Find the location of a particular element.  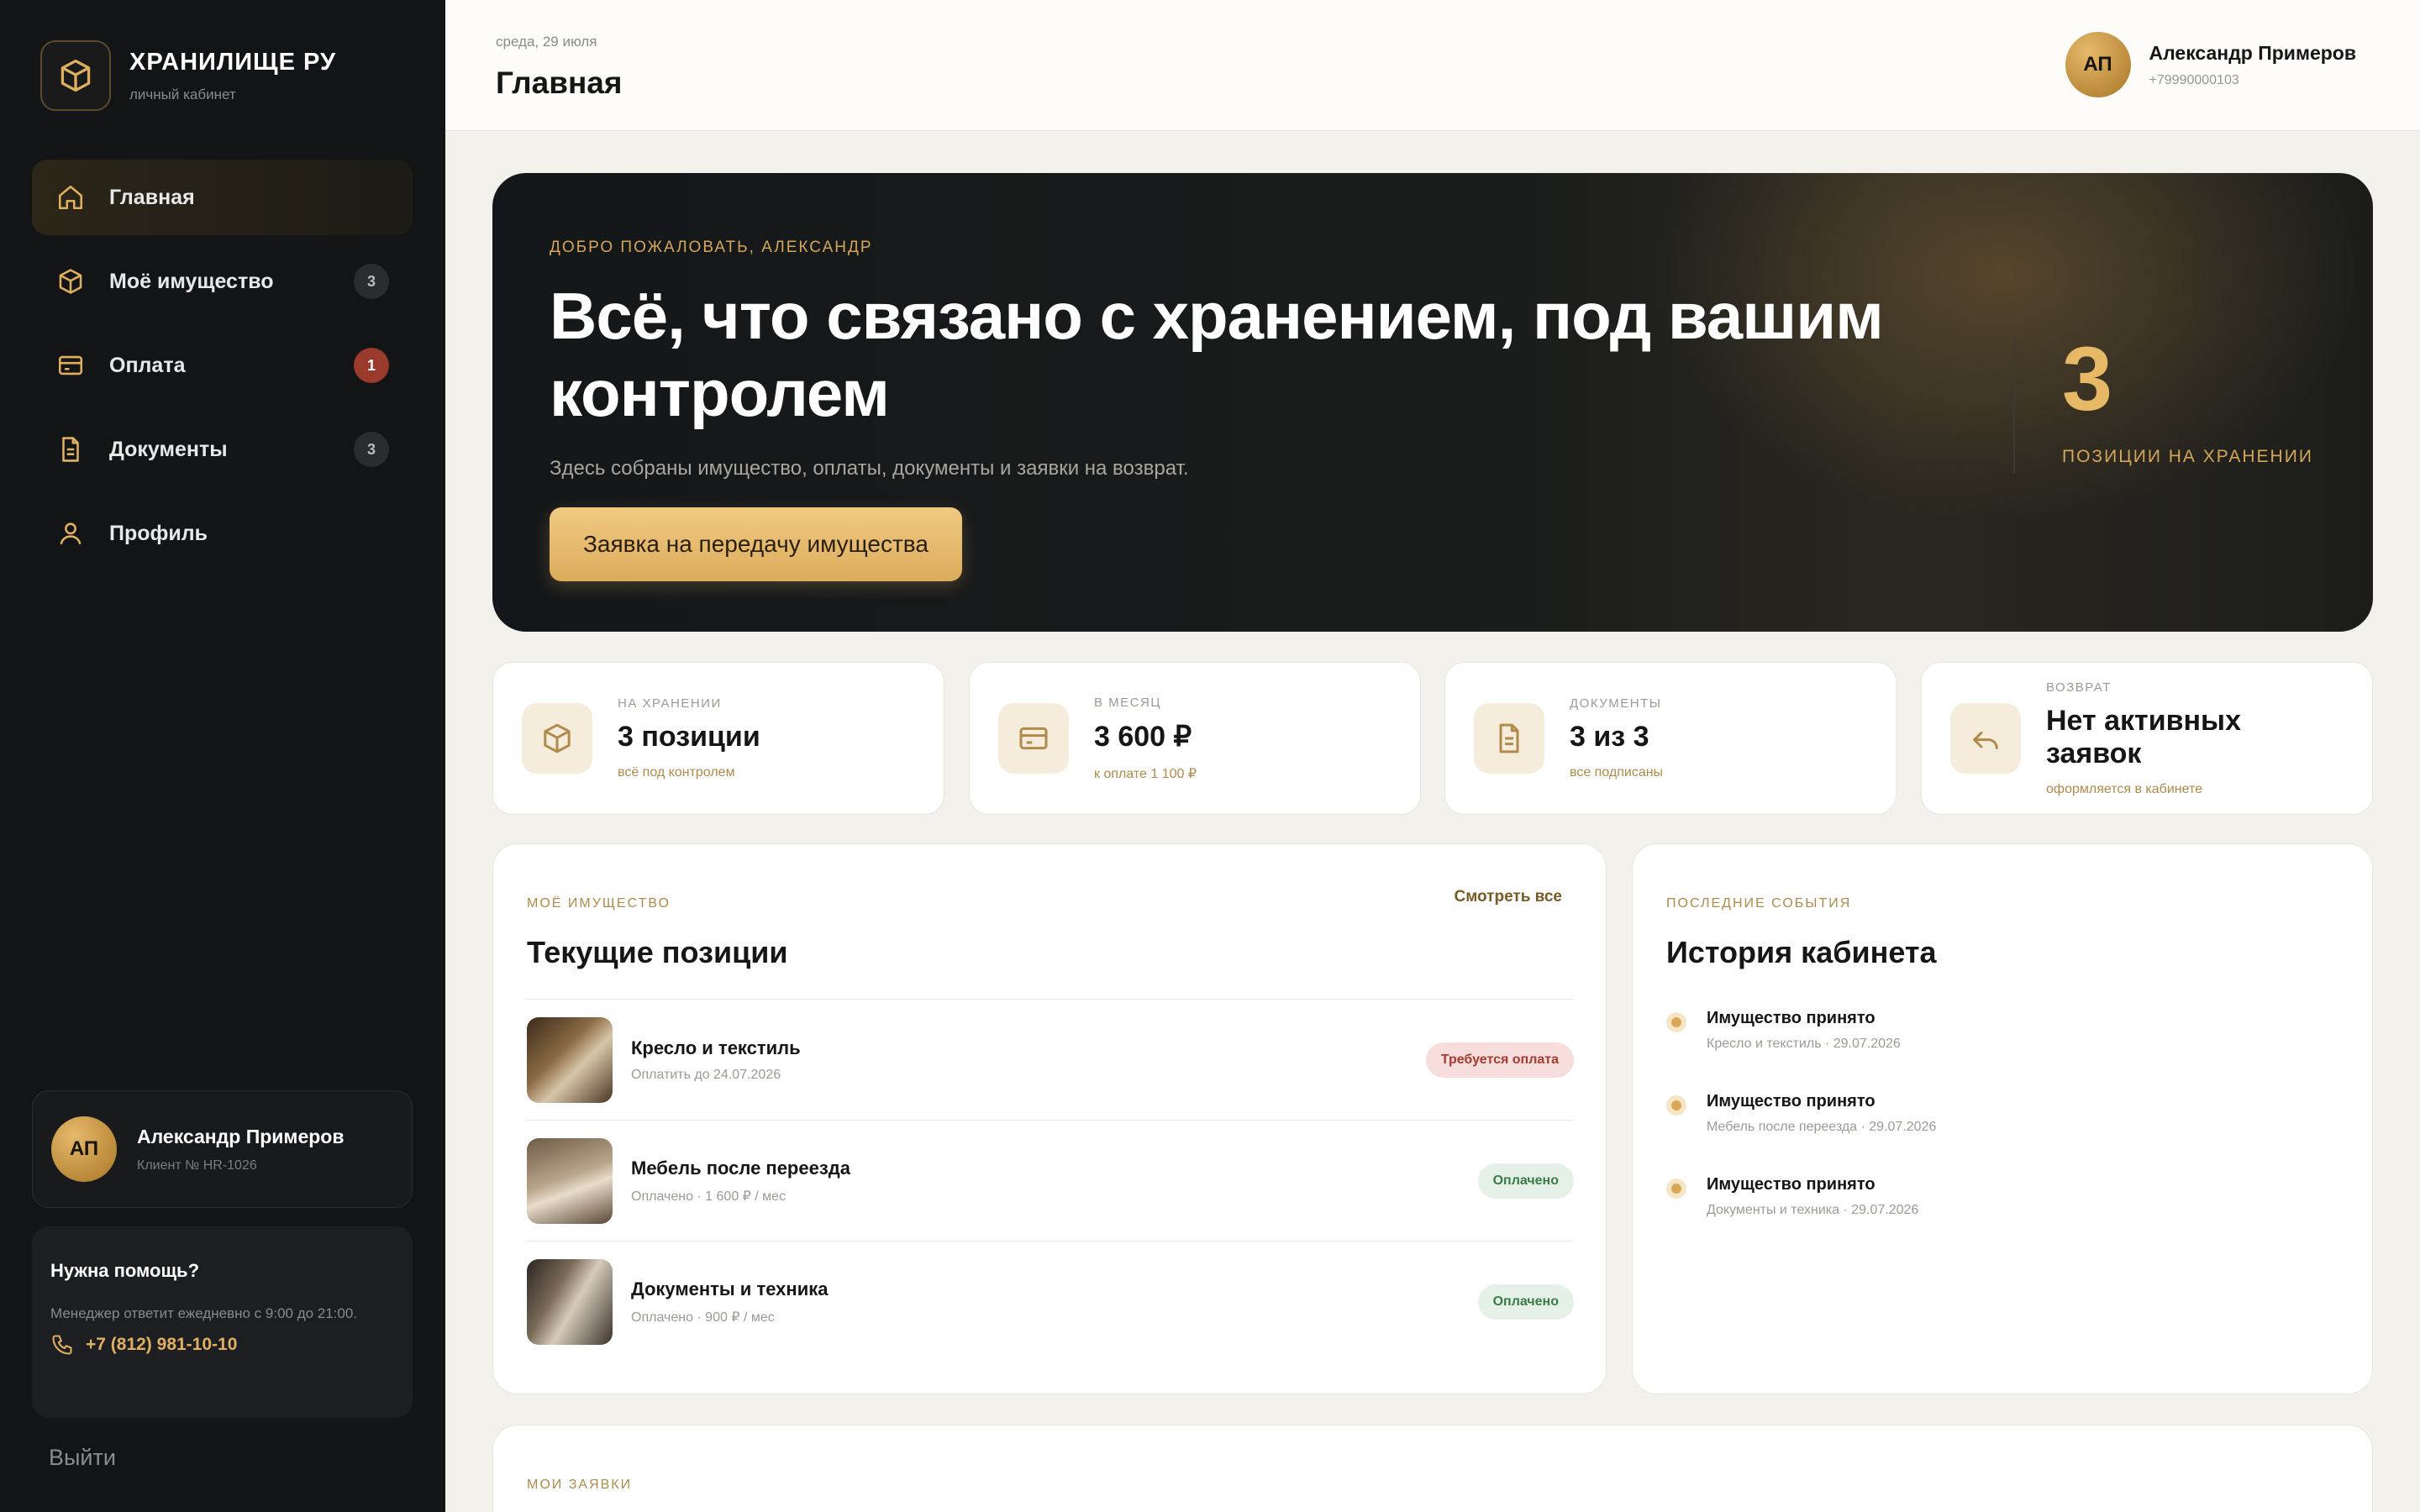

sidebar-item-label: Документы is located at coordinates (168, 449).